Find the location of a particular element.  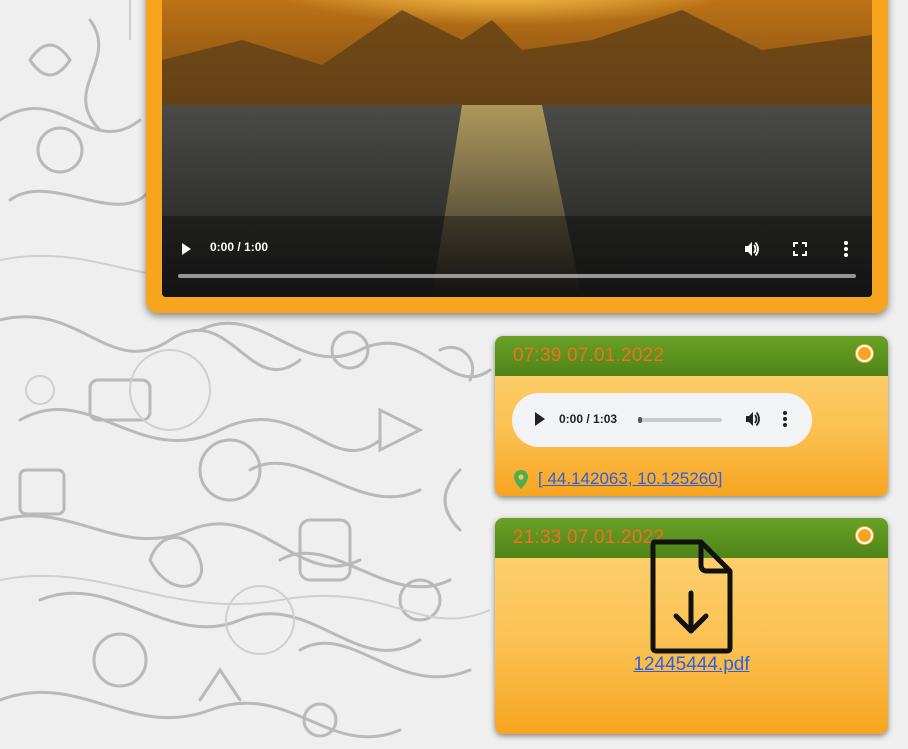

video-play-button is located at coordinates (186, 249).